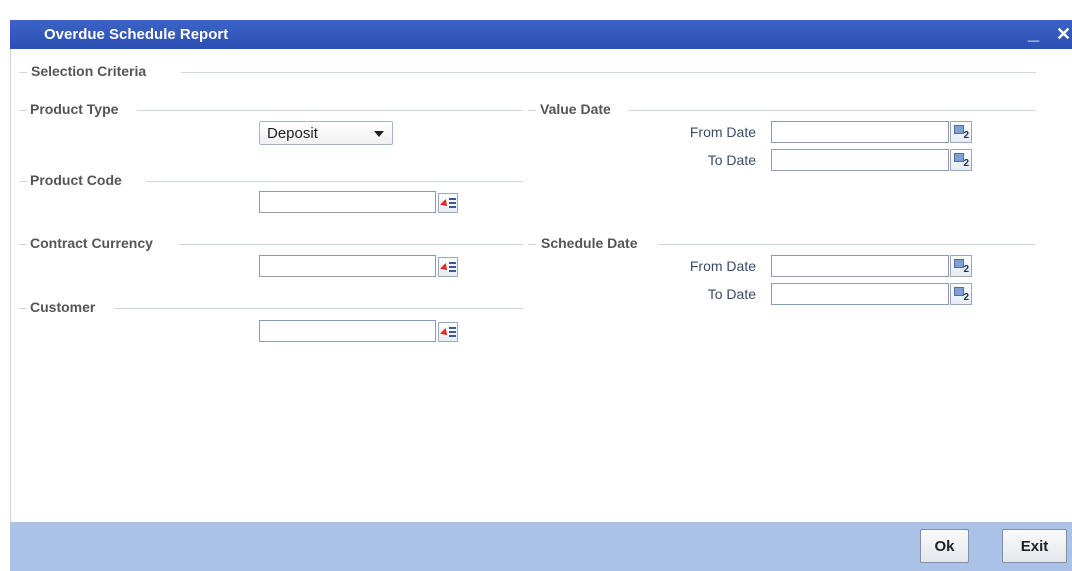 The image size is (1072, 571). What do you see at coordinates (91, 243) in the screenshot?
I see `contract-currency-legend: Contract Currency` at bounding box center [91, 243].